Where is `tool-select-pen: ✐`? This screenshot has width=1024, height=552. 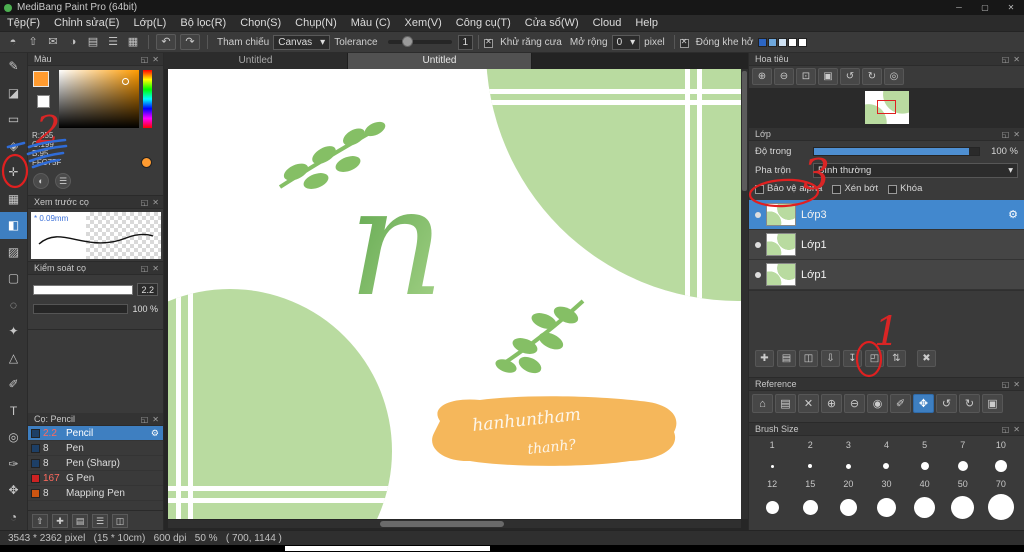
tool-select-pen: ✐ is located at coordinates (13, 384).